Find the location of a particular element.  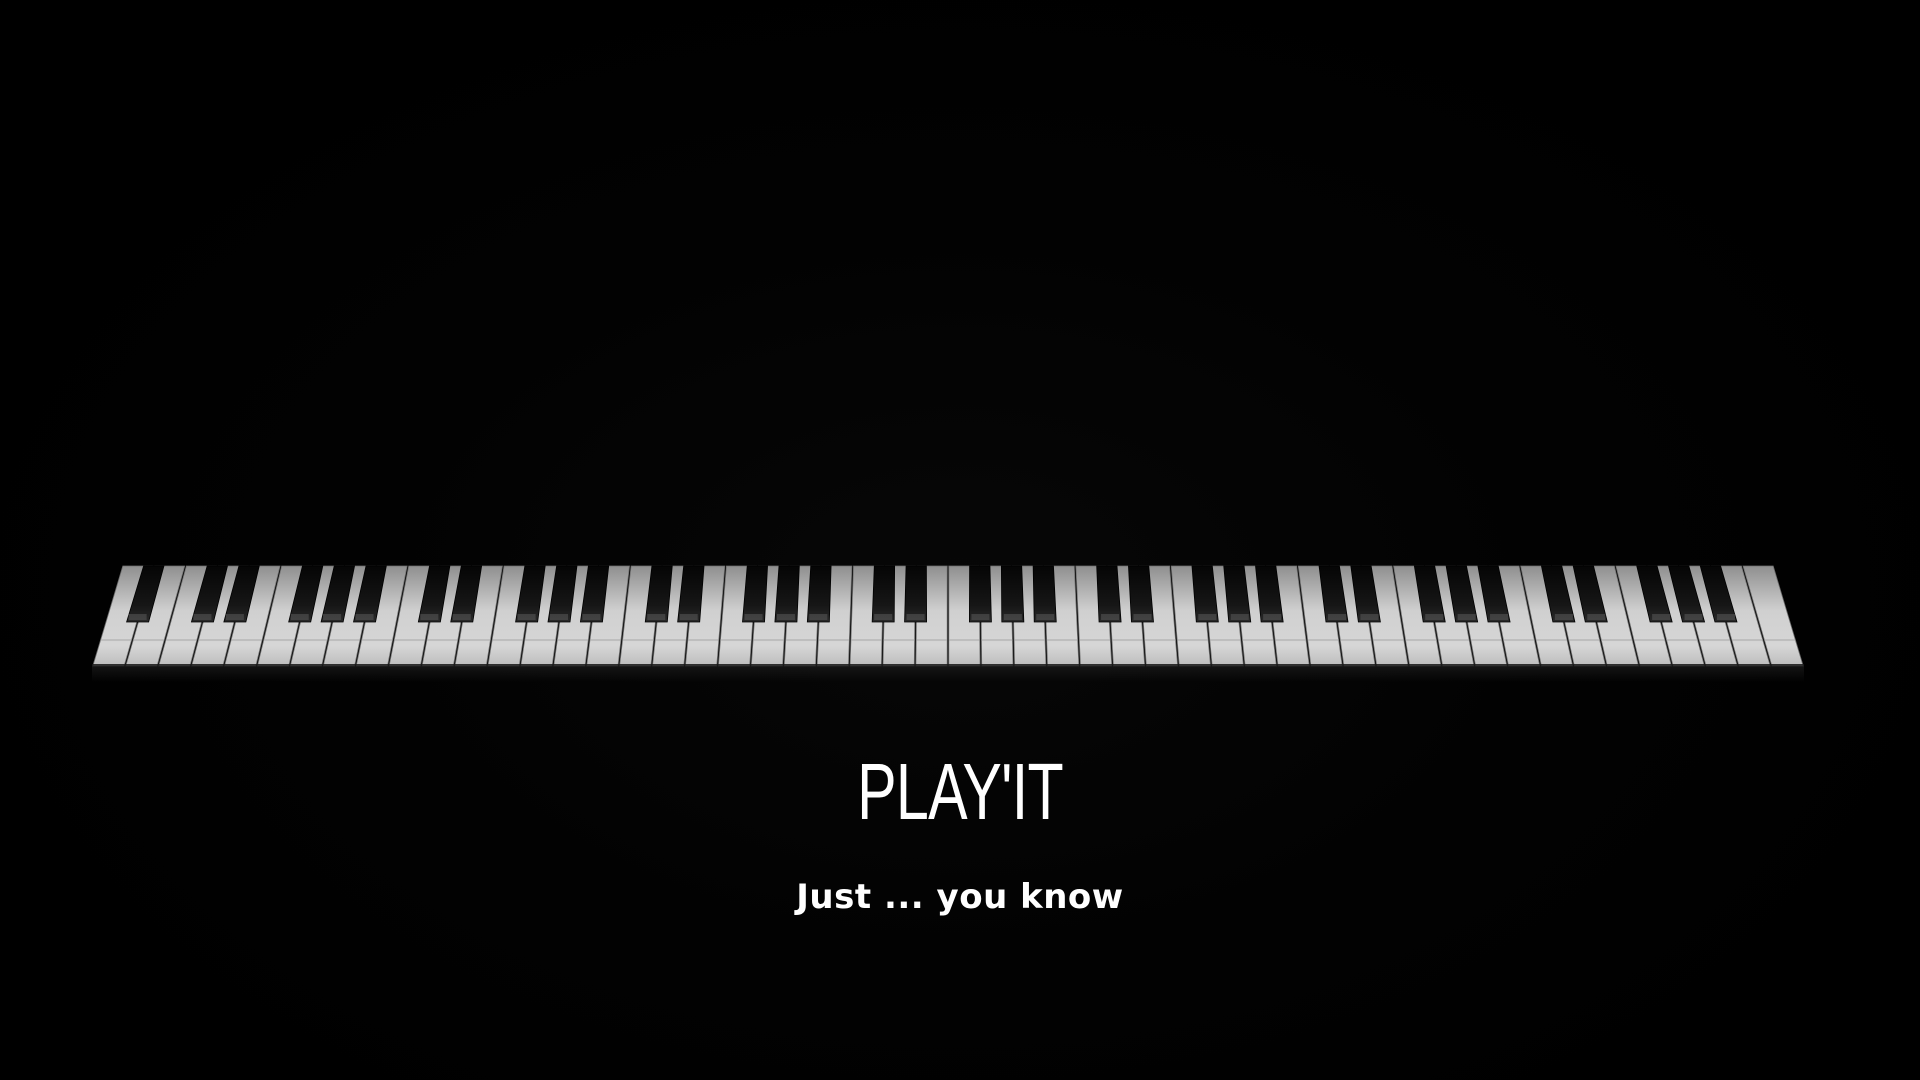

piano-keyboard is located at coordinates (948, 621).